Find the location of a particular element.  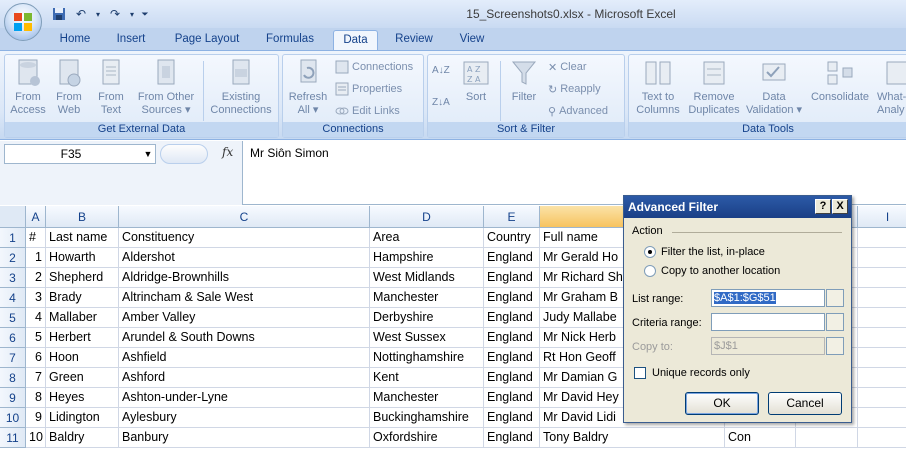

cell: Baldry is located at coordinates (82, 438).